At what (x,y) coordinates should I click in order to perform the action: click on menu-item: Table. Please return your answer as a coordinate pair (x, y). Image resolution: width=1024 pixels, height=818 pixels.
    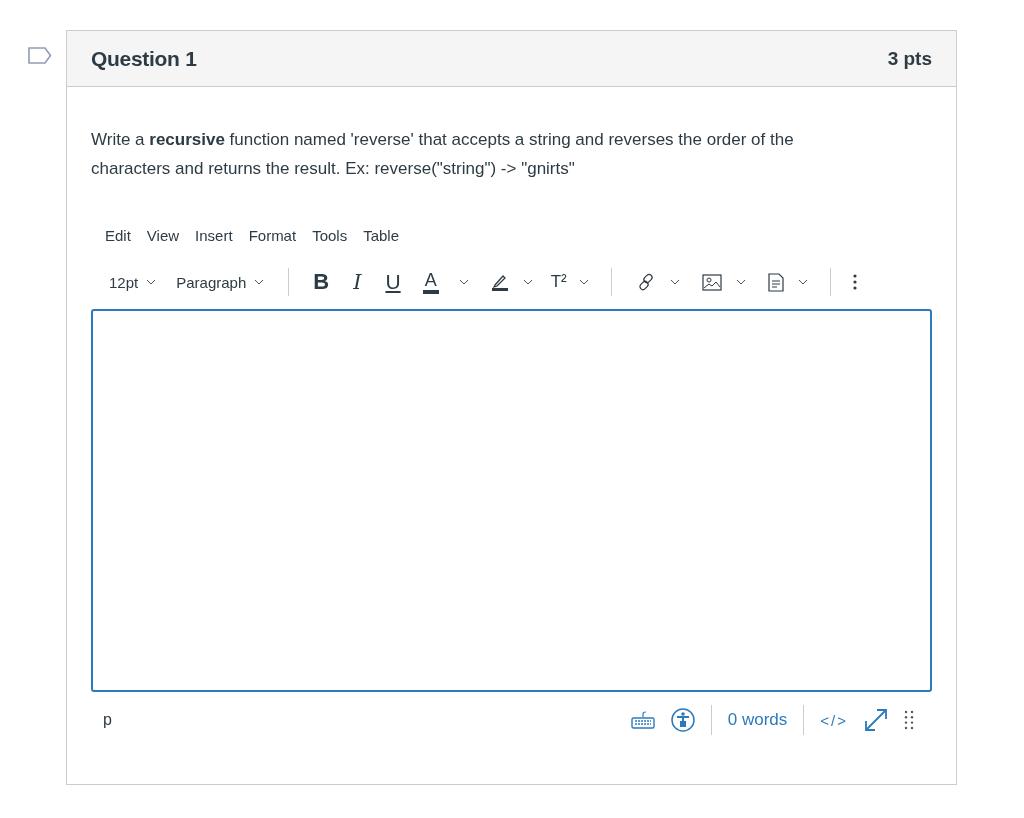
    Looking at the image, I should click on (382, 235).